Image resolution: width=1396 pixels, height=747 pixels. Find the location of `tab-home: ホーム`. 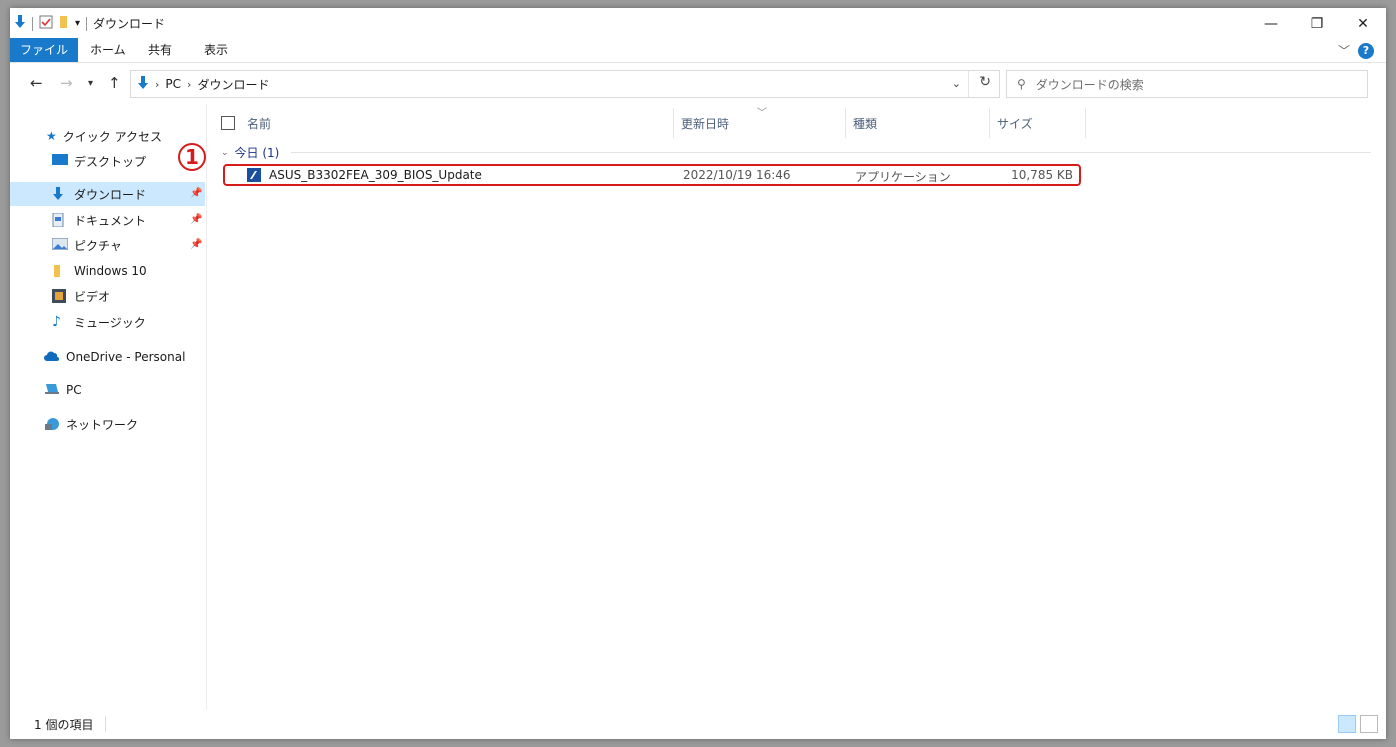

tab-home: ホーム is located at coordinates (108, 50).